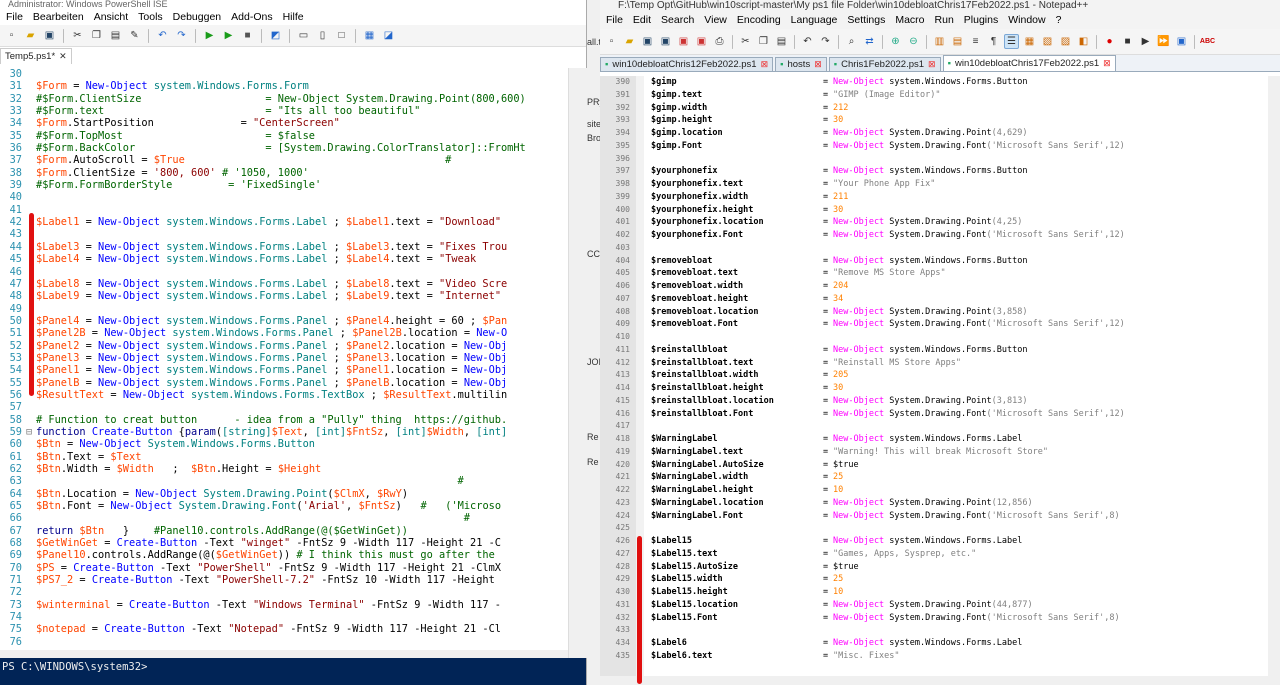 This screenshot has height=685, width=1280. I want to click on save-all-icon: ▣, so click(665, 41).